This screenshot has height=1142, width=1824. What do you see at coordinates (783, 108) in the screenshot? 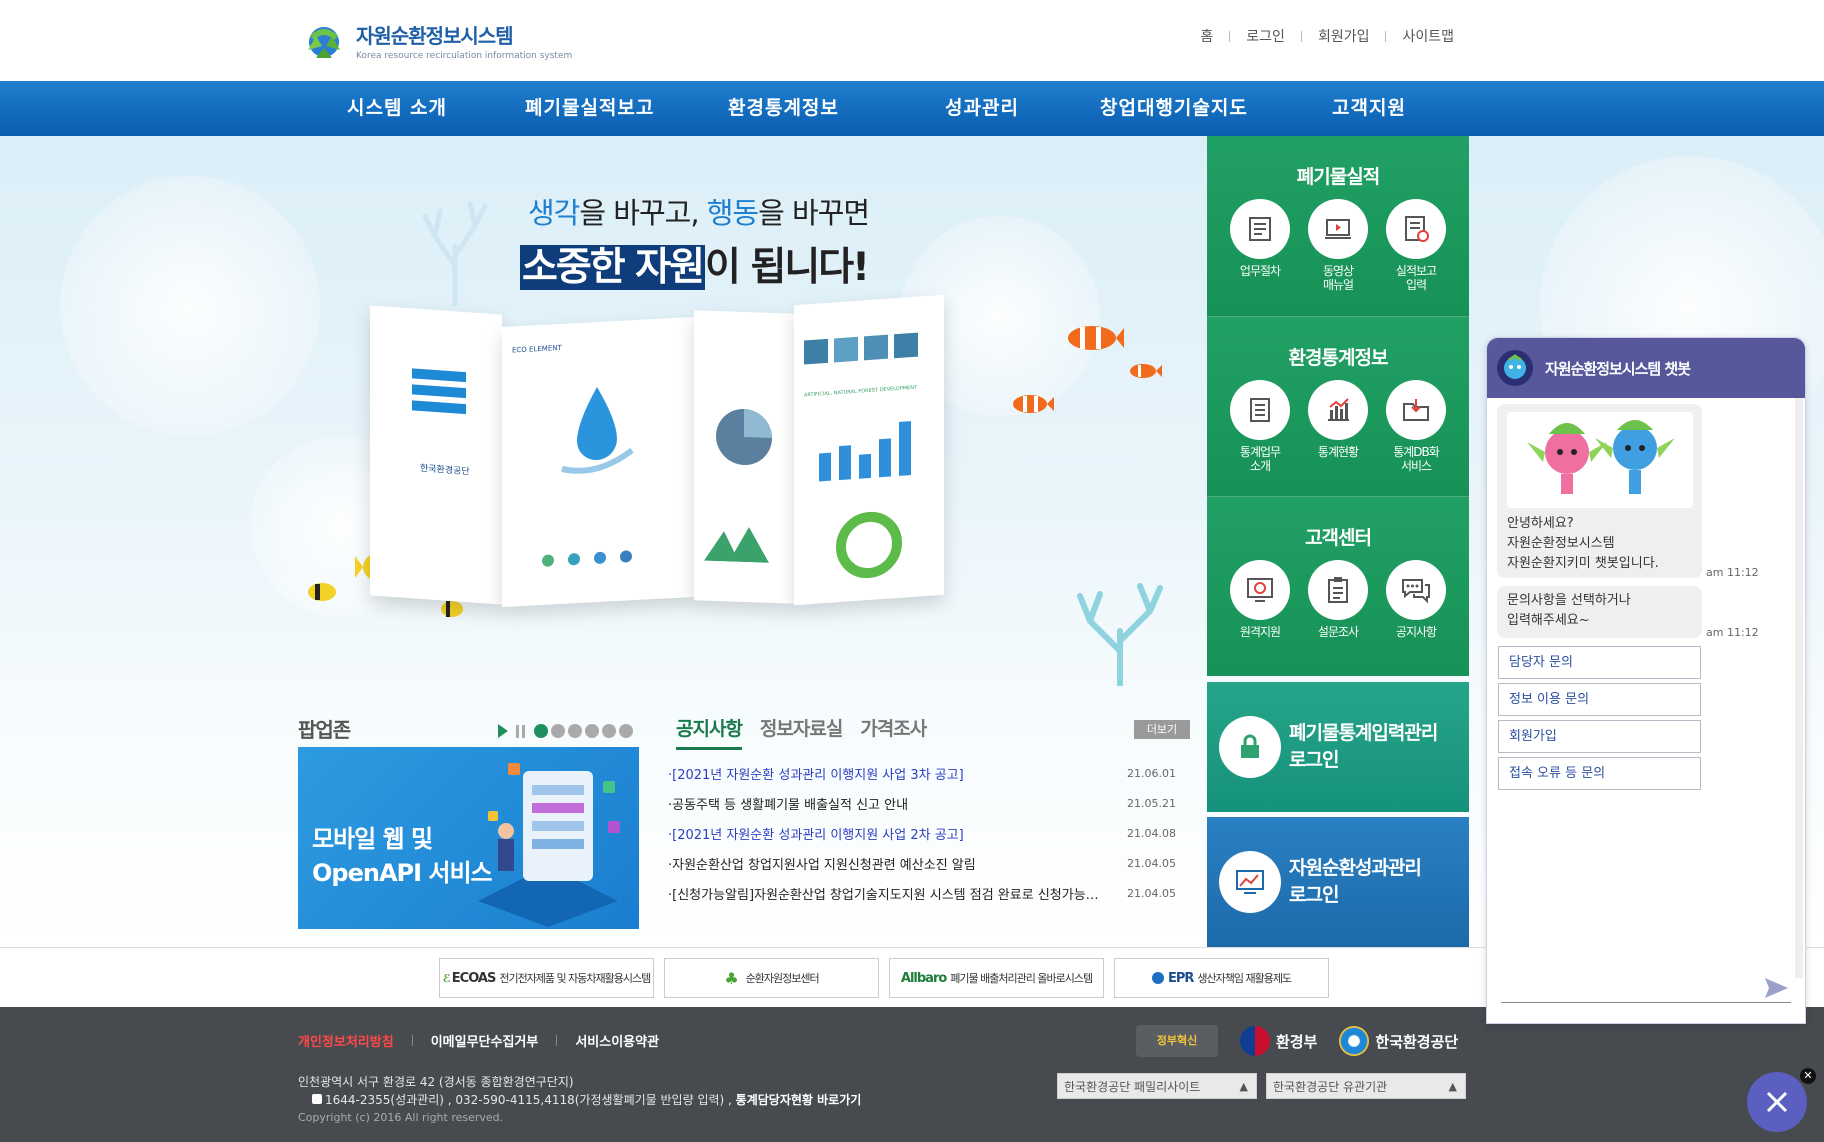
I see `nav-env-stats: 환경통계정보` at bounding box center [783, 108].